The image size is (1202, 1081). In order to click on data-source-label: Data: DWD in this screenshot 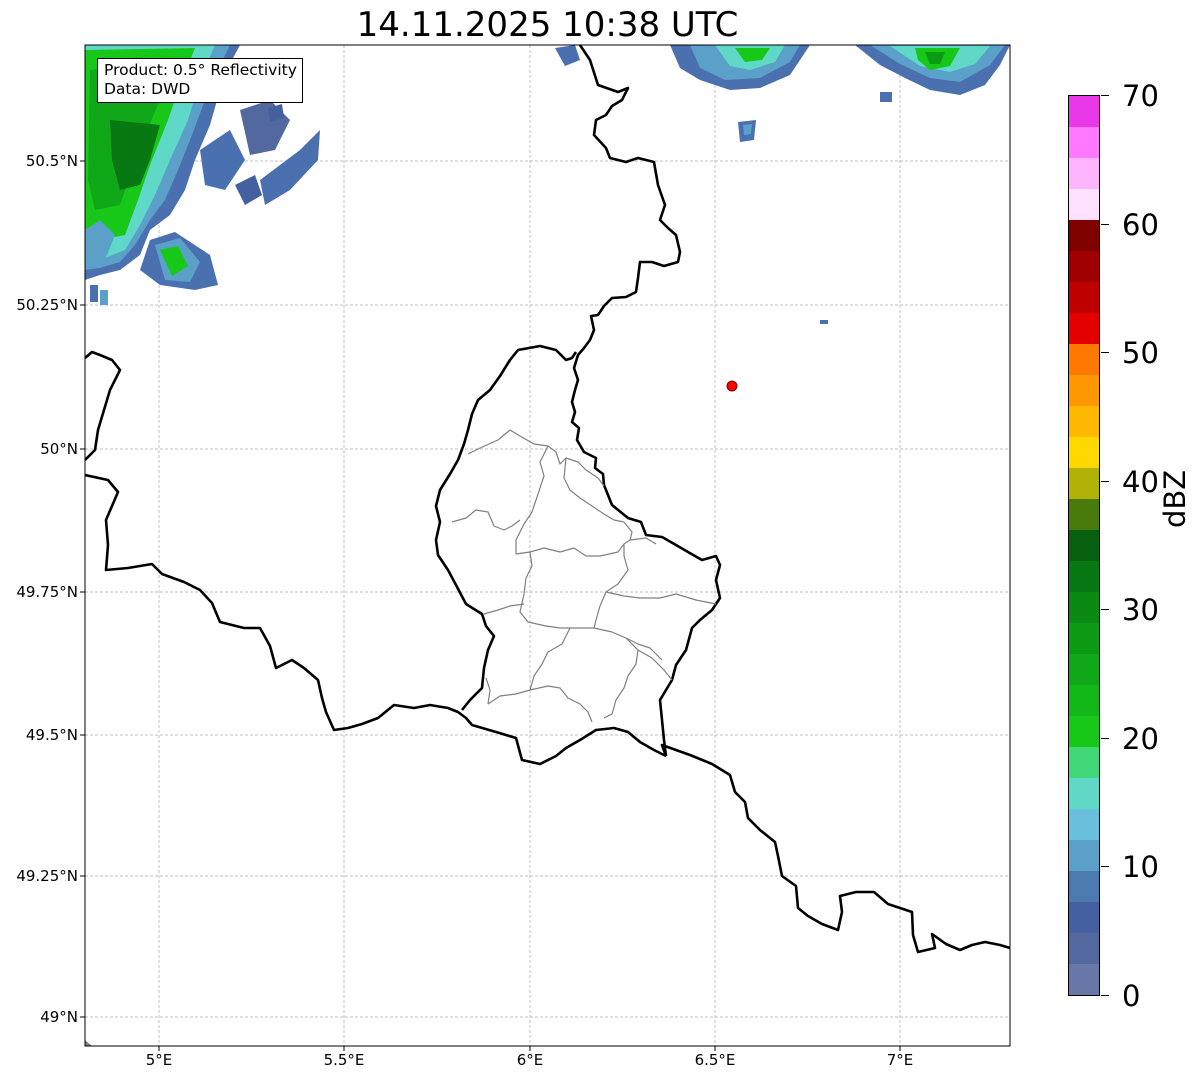, I will do `click(147, 89)`.